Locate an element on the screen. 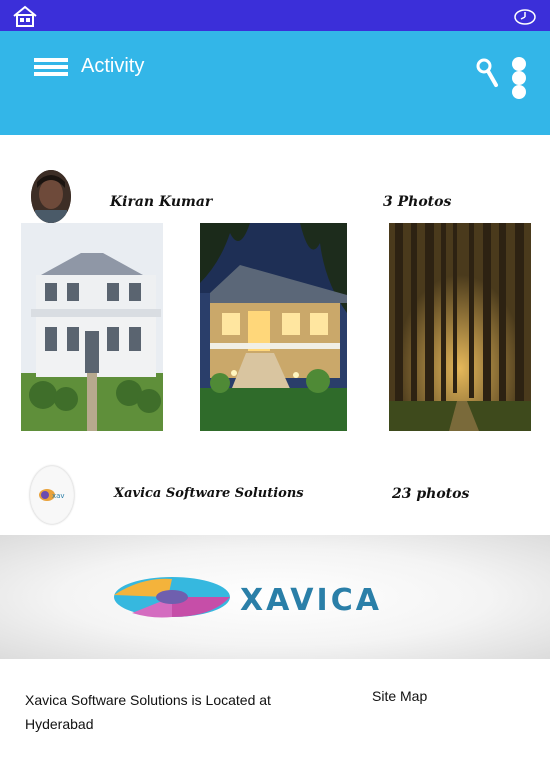  poster-name: Kiran Kumar is located at coordinates (161, 202).